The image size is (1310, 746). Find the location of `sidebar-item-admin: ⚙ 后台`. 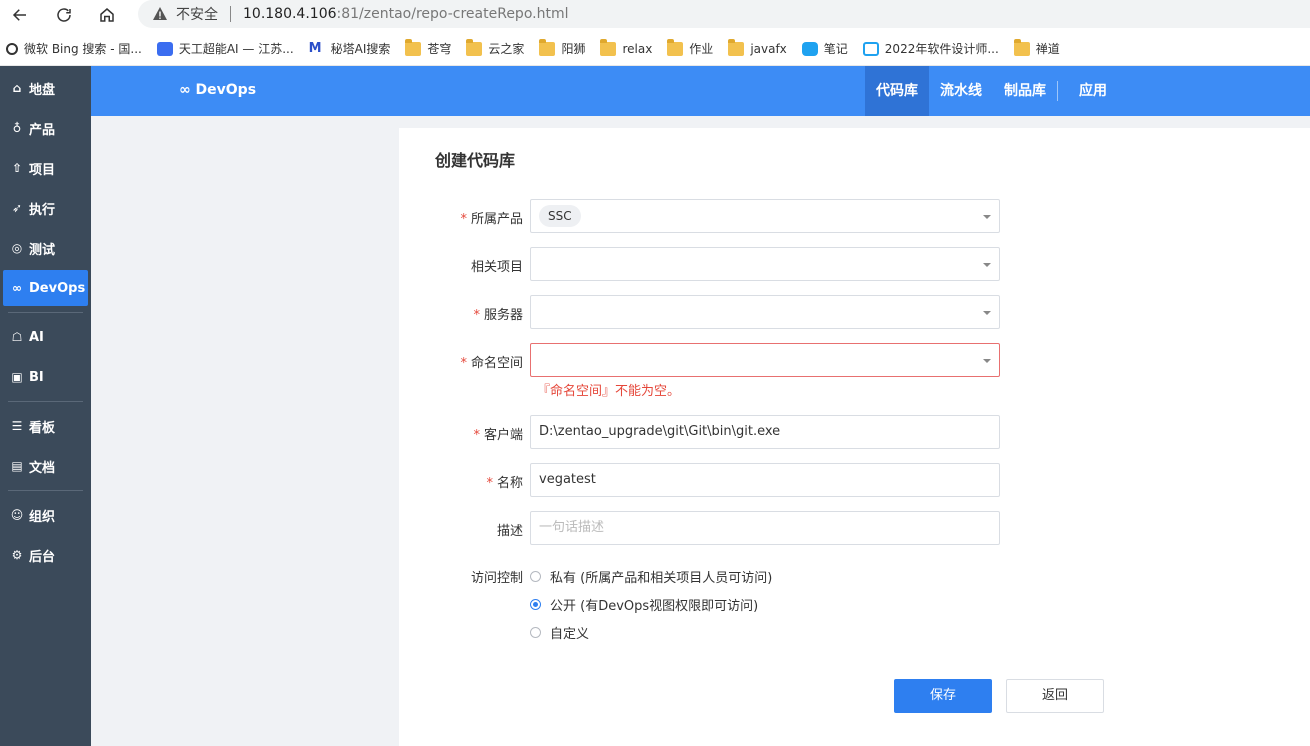

sidebar-item-admin: ⚙ 后台 is located at coordinates (45, 555).